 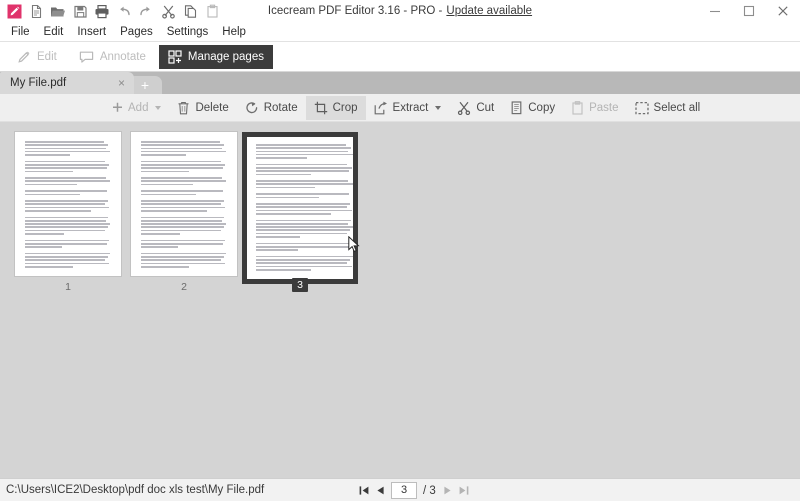 I want to click on extract-button-label: Extract, so click(x=410, y=107).